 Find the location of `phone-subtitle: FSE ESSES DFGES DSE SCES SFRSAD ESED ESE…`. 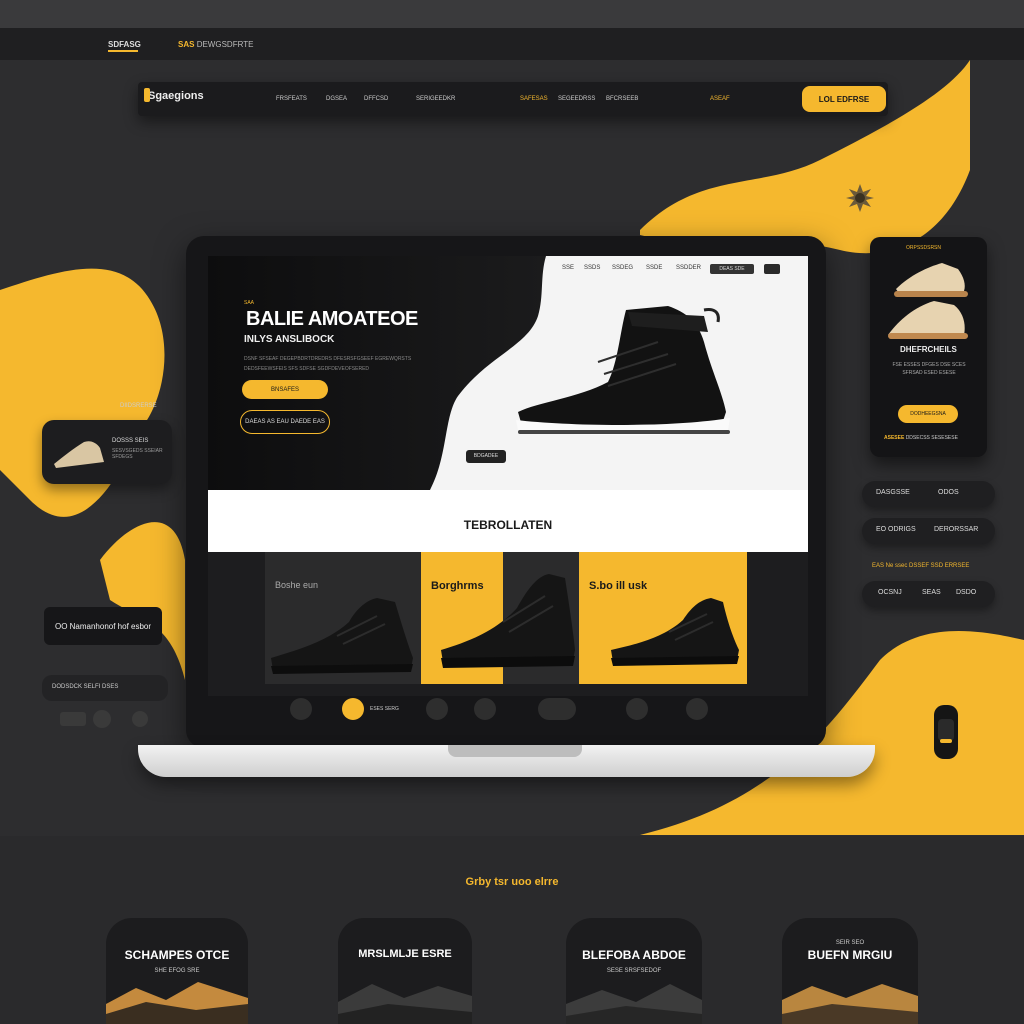

phone-subtitle: FSE ESSES DFGES DSE SCES SFRSAD ESED ESE… is located at coordinates (929, 369).